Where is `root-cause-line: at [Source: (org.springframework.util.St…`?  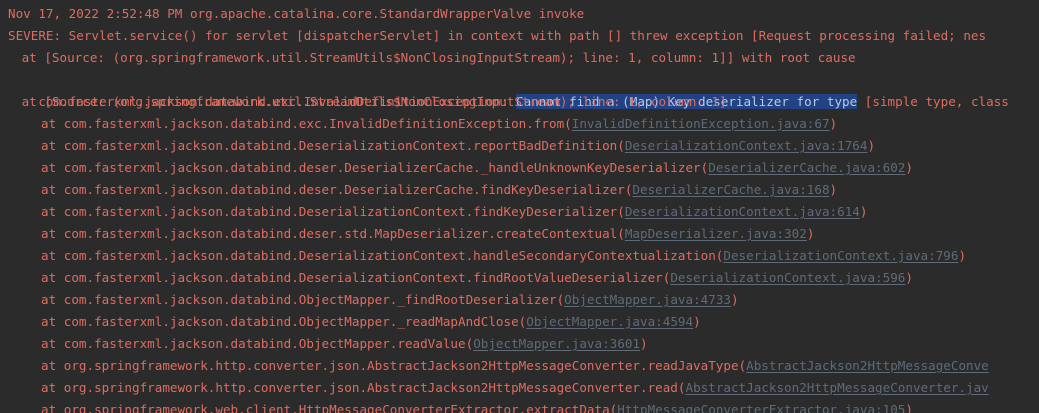
root-cause-line: at [Source: (org.springframework.util.St… is located at coordinates (435, 57).